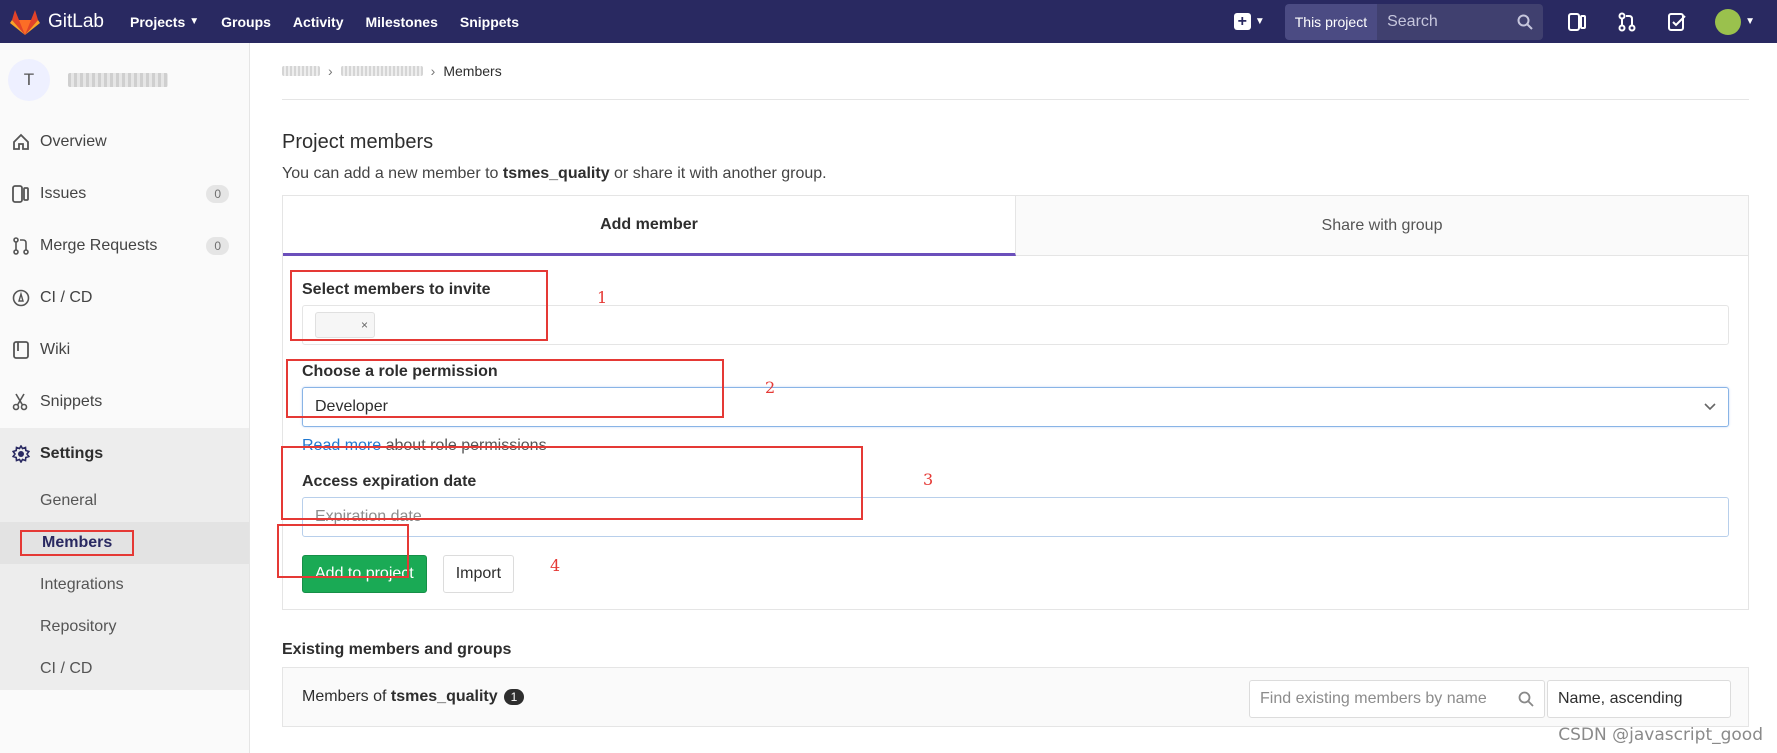 The width and height of the screenshot is (1777, 753). Describe the element at coordinates (1015, 71) in the screenshot. I see `breadcrumb: › › Members` at that location.